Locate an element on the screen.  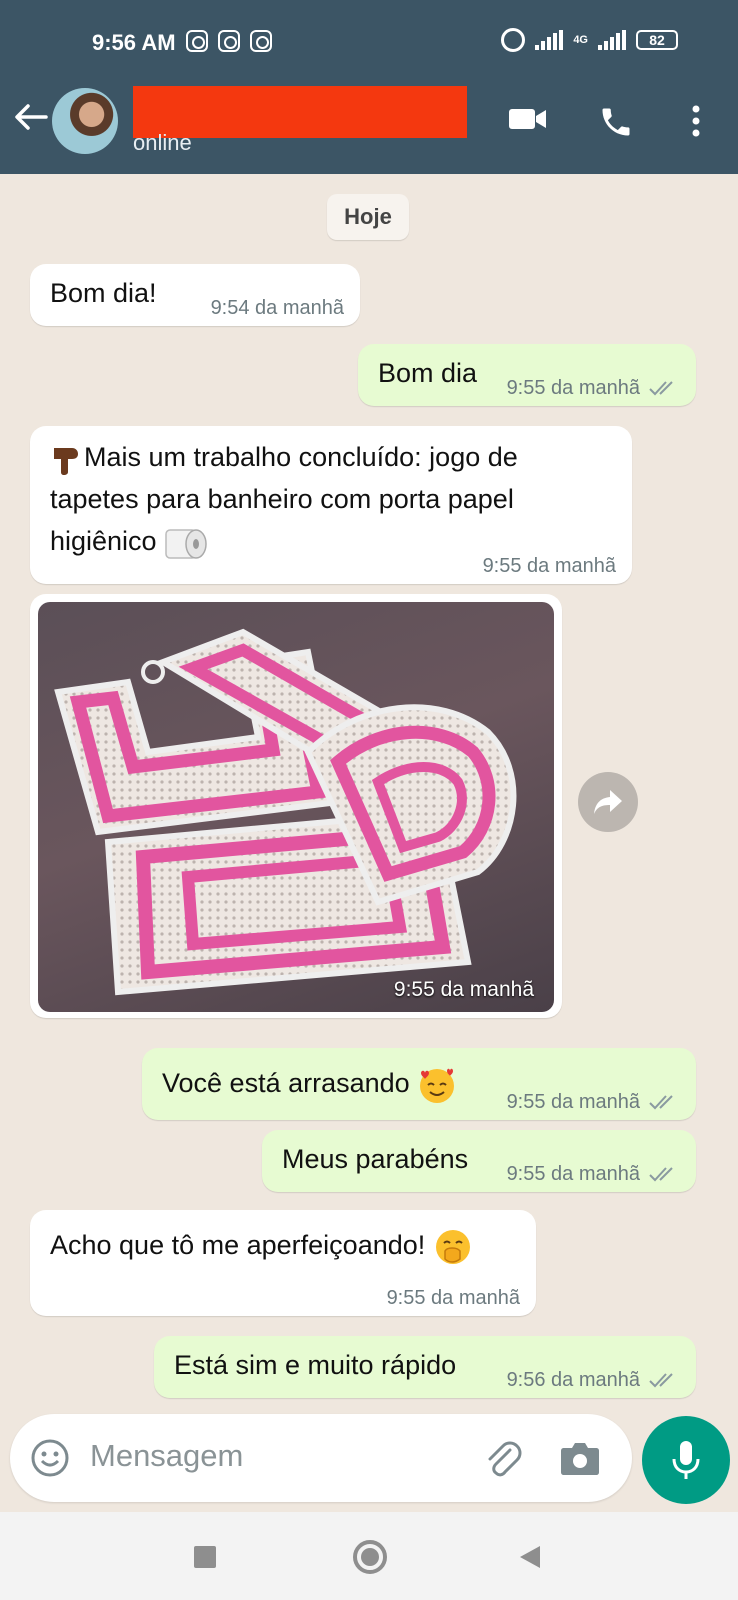
home-button is located at coordinates (370, 1557).